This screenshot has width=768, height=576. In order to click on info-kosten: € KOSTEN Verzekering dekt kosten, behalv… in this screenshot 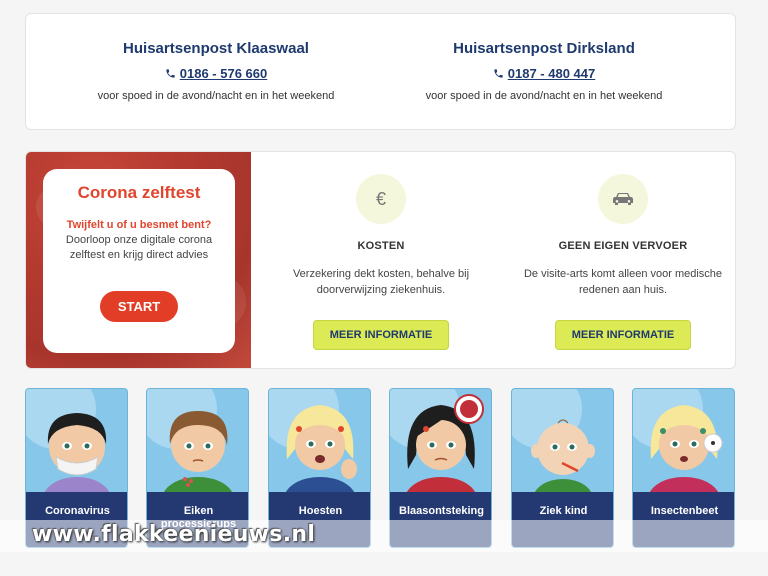, I will do `click(381, 262)`.